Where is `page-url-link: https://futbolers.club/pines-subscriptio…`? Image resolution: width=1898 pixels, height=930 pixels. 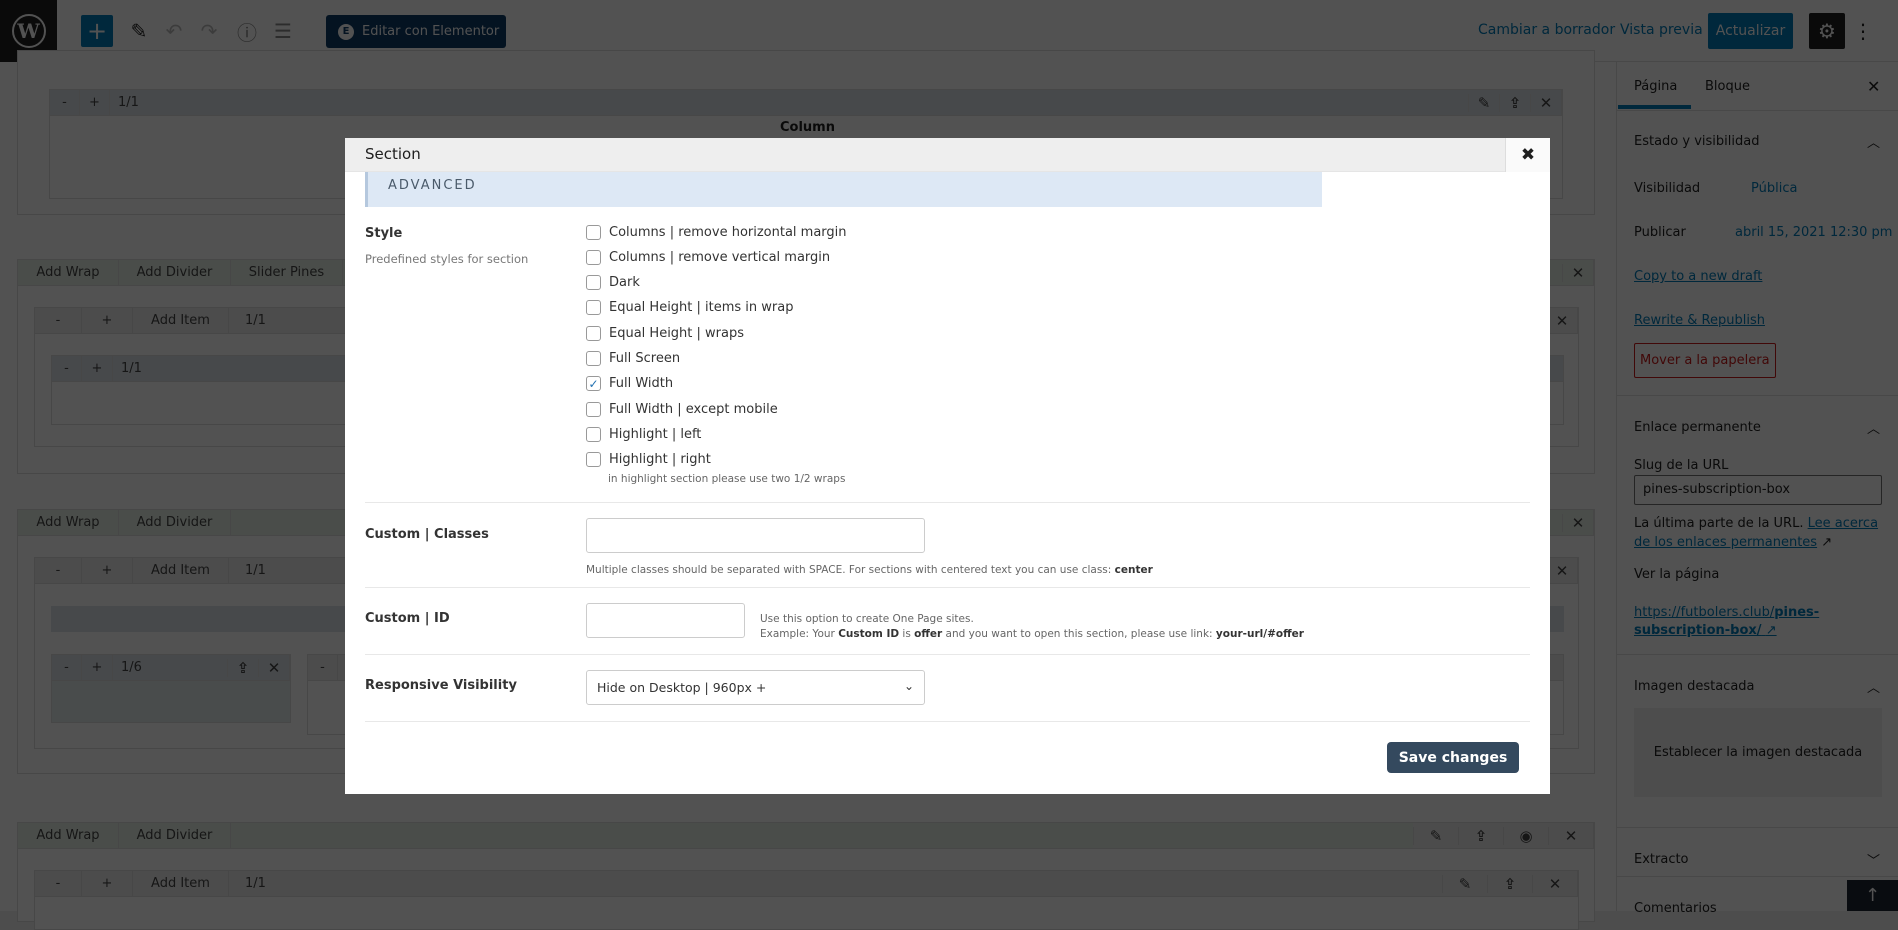 page-url-link: https://futbolers.club/pines-subscriptio… is located at coordinates (1734, 622).